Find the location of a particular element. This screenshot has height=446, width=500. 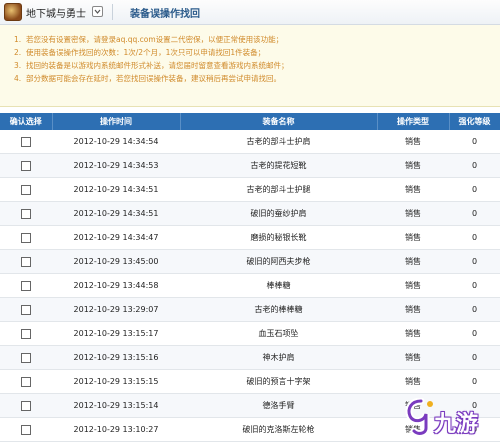

watermark-logo: 九游 is located at coordinates (450, 419).